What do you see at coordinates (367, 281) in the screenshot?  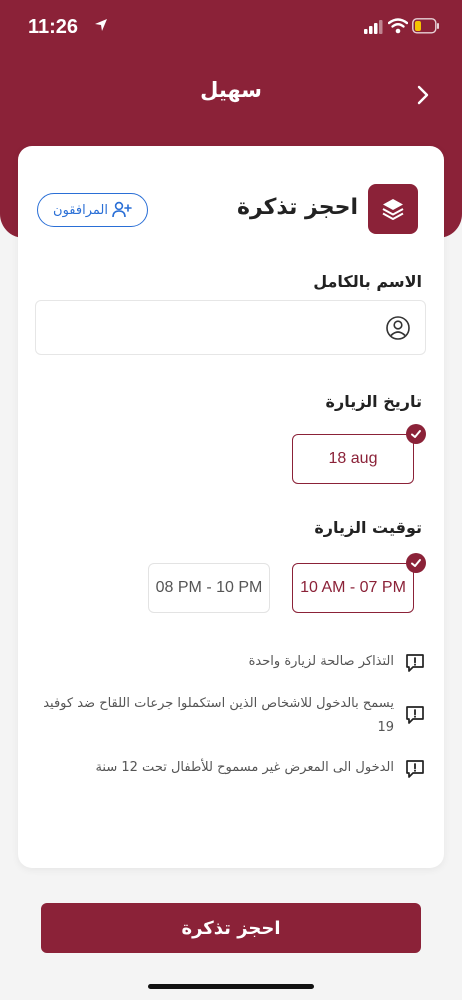 I see `name-label: الاسم بالكامل` at bounding box center [367, 281].